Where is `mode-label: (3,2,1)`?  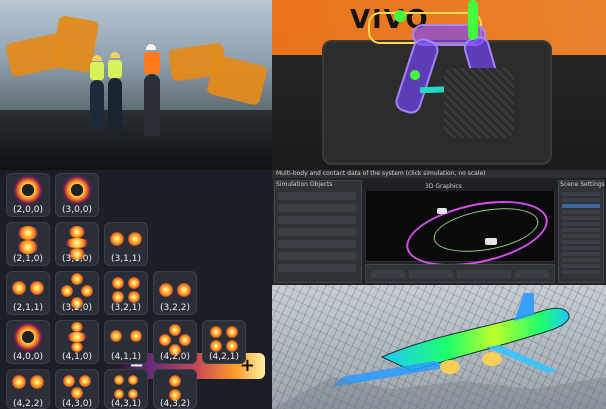
mode-label: (3,2,1) is located at coordinates (126, 308).